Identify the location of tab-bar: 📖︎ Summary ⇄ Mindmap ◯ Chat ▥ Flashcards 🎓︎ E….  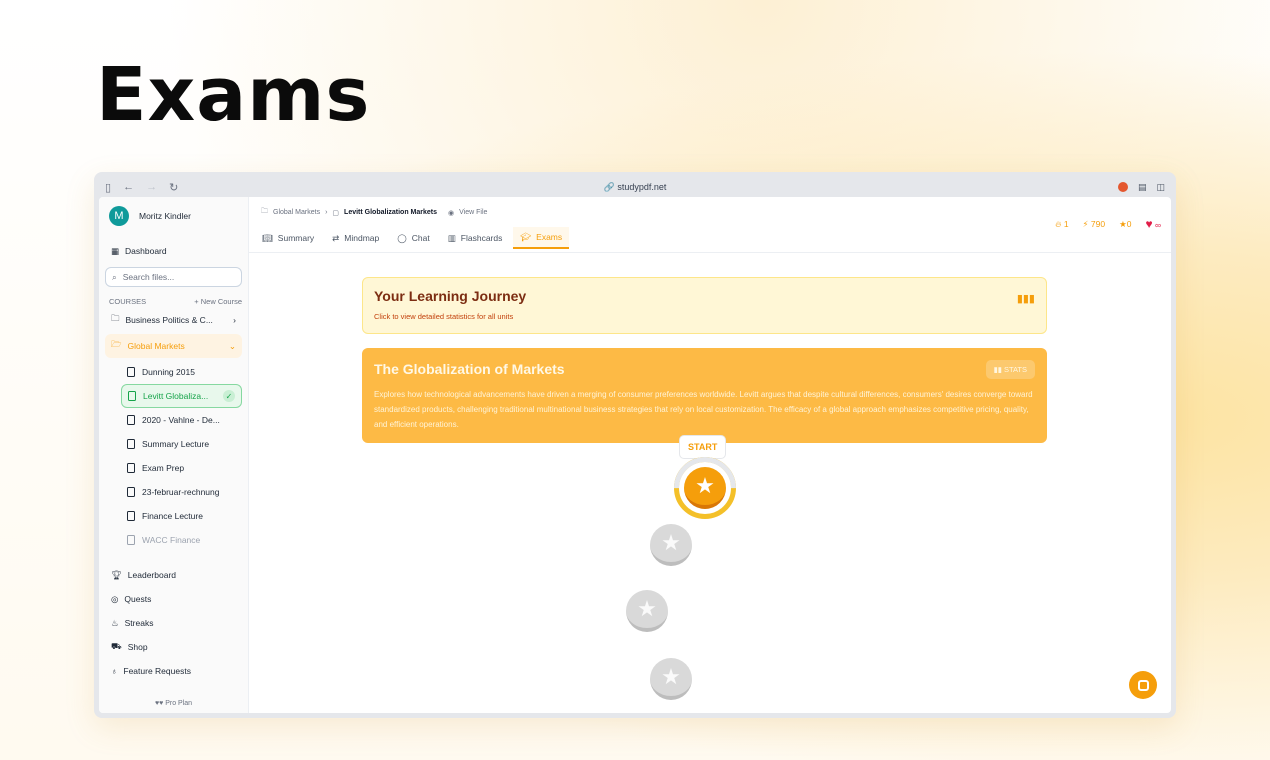
(412, 238).